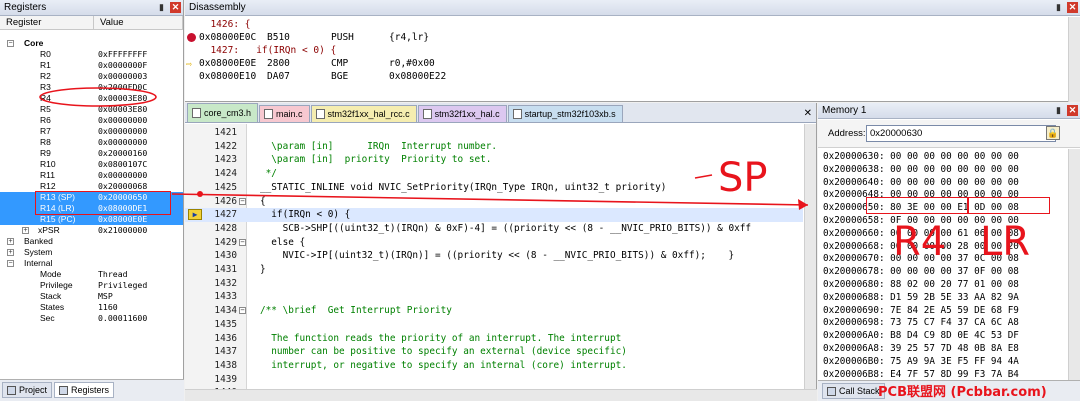 This screenshot has height=401, width=1080. I want to click on watermark: PCB联盟网 (Pcbbar.com), so click(962, 392).